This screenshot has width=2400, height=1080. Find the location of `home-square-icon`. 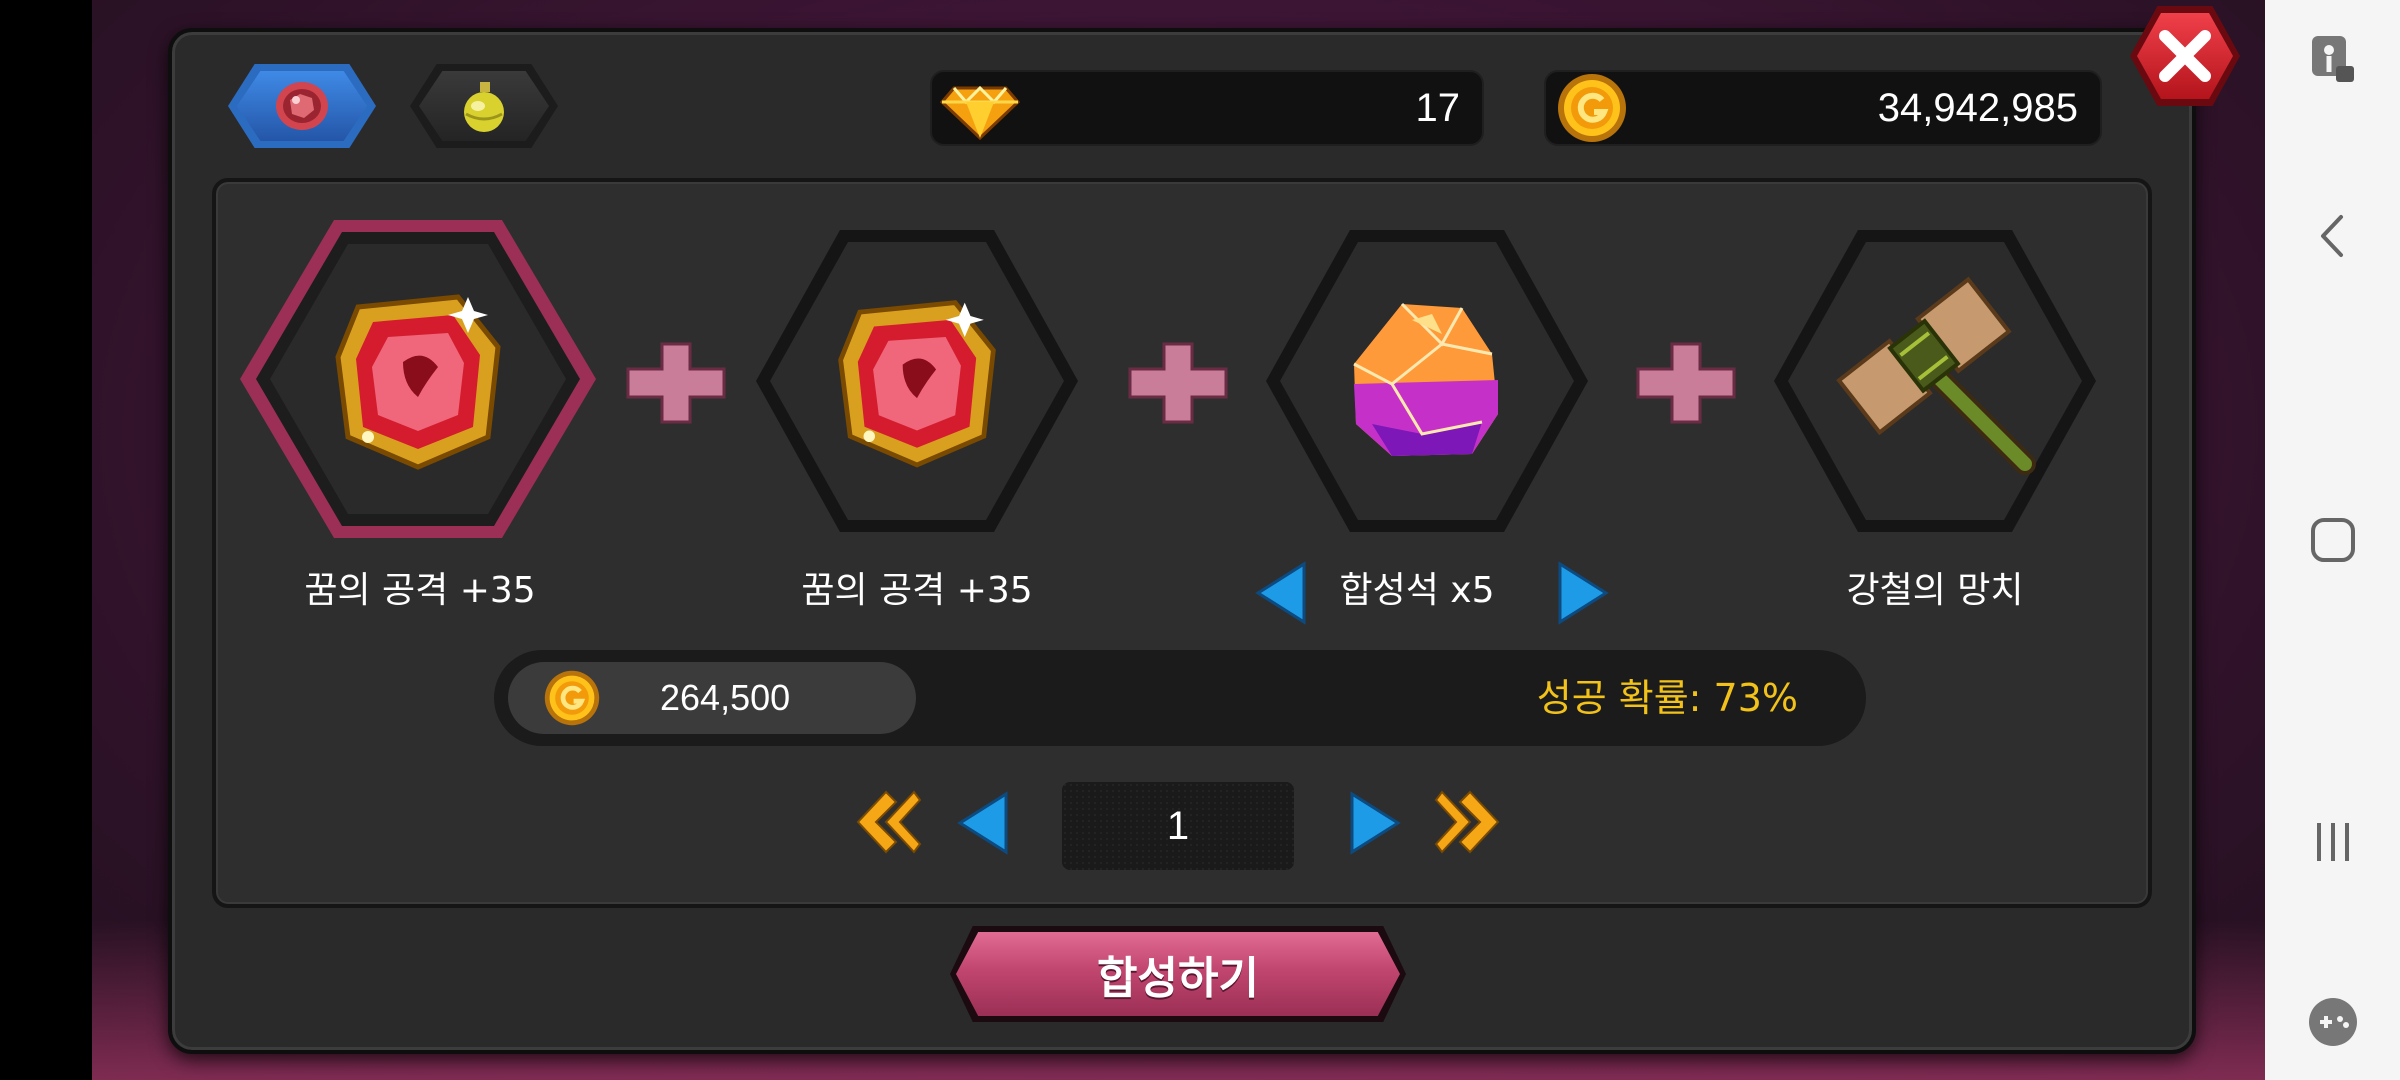

home-square-icon is located at coordinates (2332, 540).